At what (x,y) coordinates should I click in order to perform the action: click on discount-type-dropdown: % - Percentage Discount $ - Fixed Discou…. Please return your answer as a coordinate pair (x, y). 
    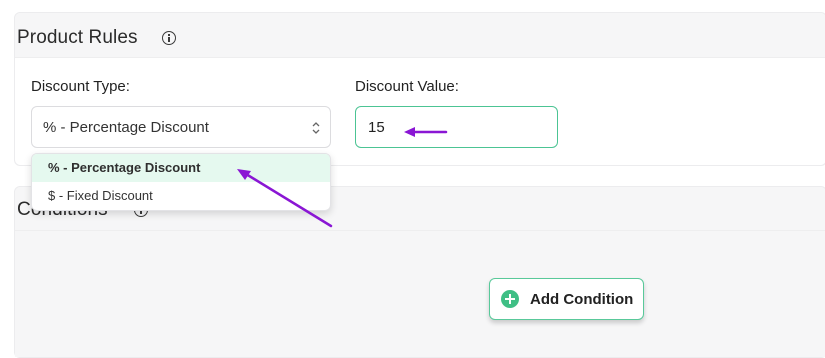
    Looking at the image, I should click on (181, 182).